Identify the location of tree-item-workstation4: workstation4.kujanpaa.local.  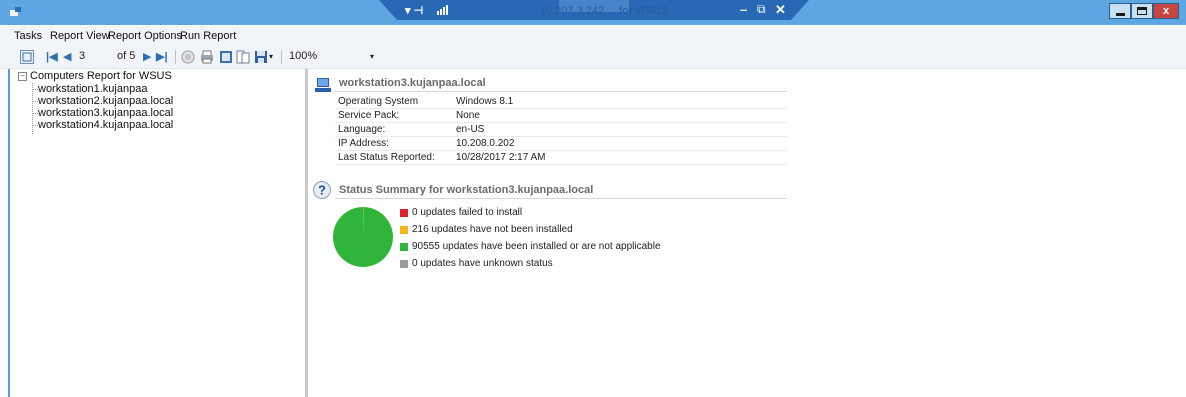
(105, 125).